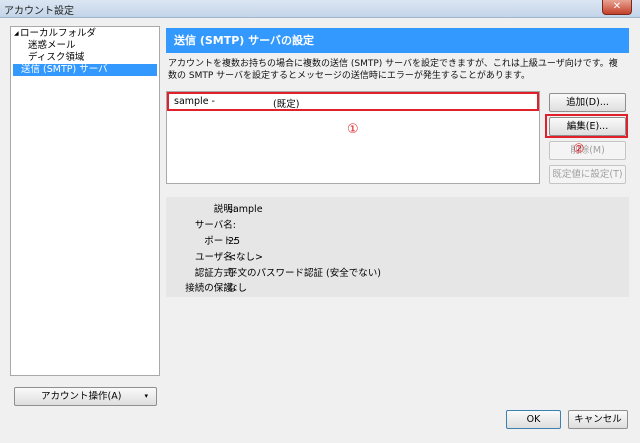 The width and height of the screenshot is (640, 443). What do you see at coordinates (238, 288) in the screenshot?
I see `detail-value: なし` at bounding box center [238, 288].